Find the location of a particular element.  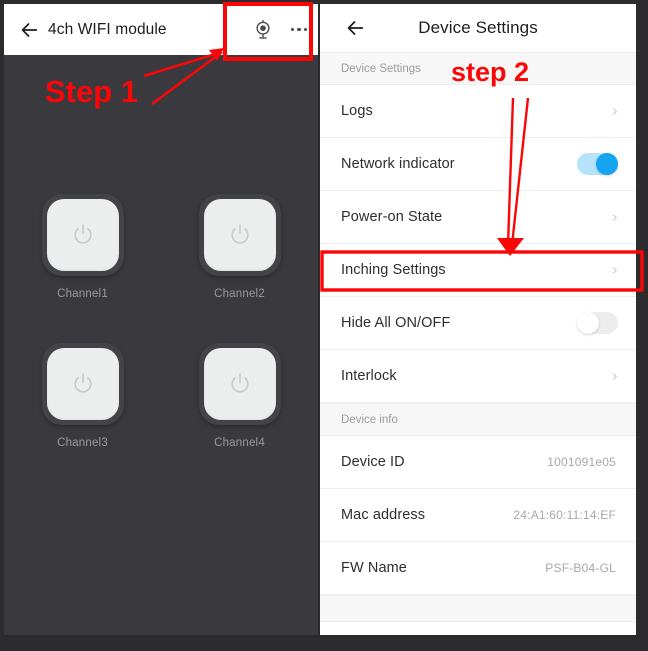

info-row-fw-name: FW Name PSF-B04-GL is located at coordinates (478, 568).